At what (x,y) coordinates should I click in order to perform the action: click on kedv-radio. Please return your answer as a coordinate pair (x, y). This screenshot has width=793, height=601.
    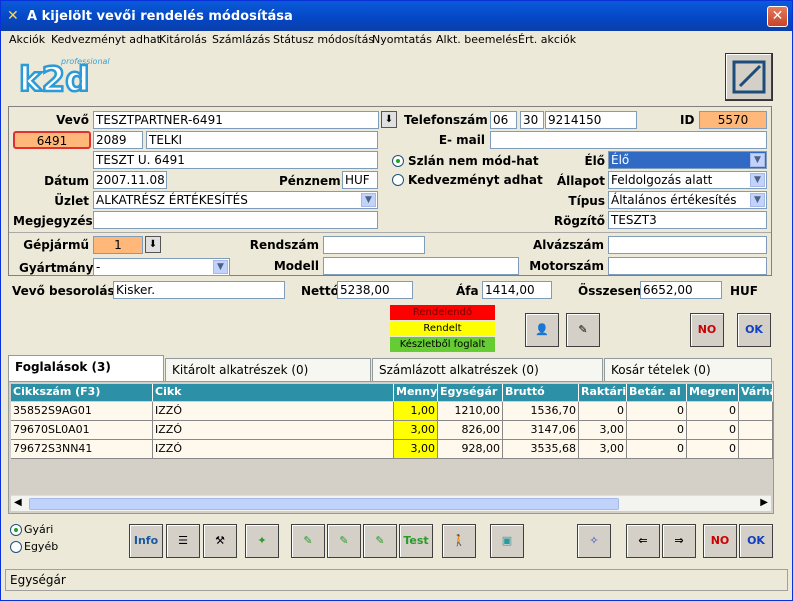
    Looking at the image, I should click on (398, 180).